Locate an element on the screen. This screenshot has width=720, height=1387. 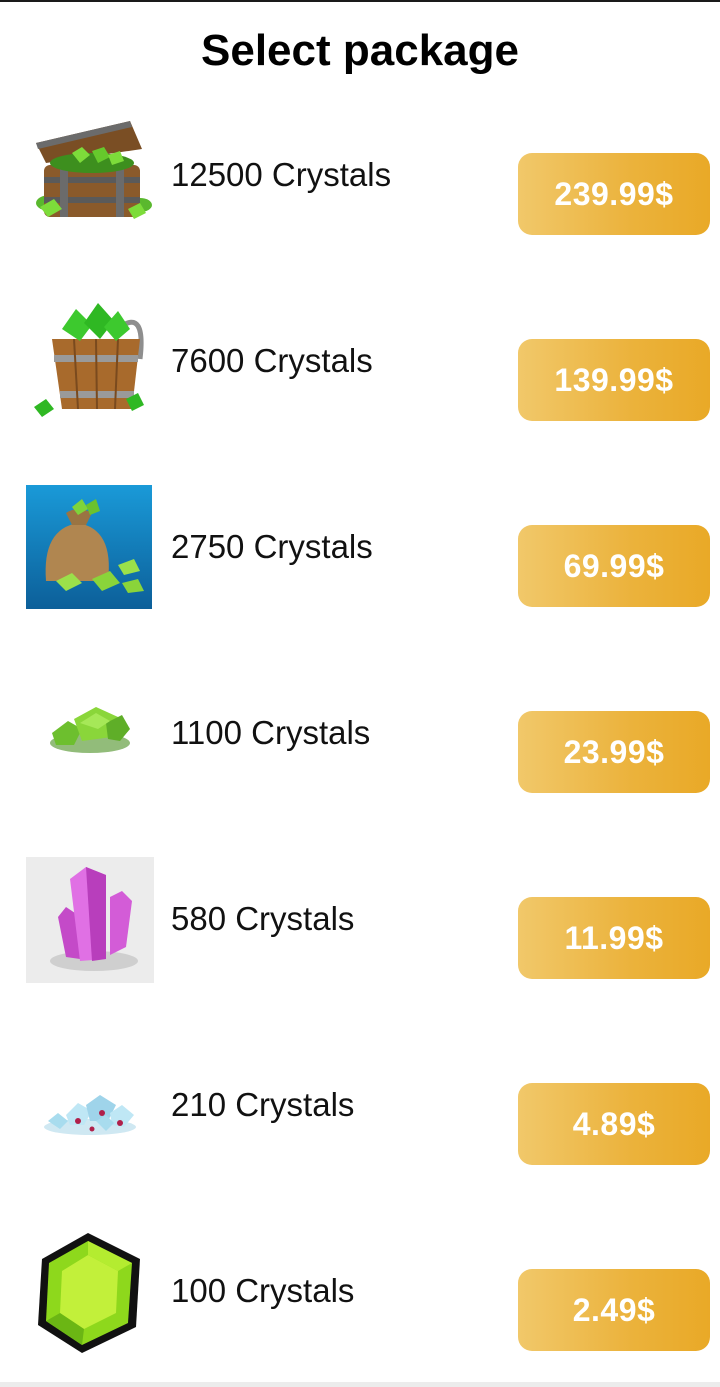
package-name: 210 Crystals is located at coordinates (263, 1104).